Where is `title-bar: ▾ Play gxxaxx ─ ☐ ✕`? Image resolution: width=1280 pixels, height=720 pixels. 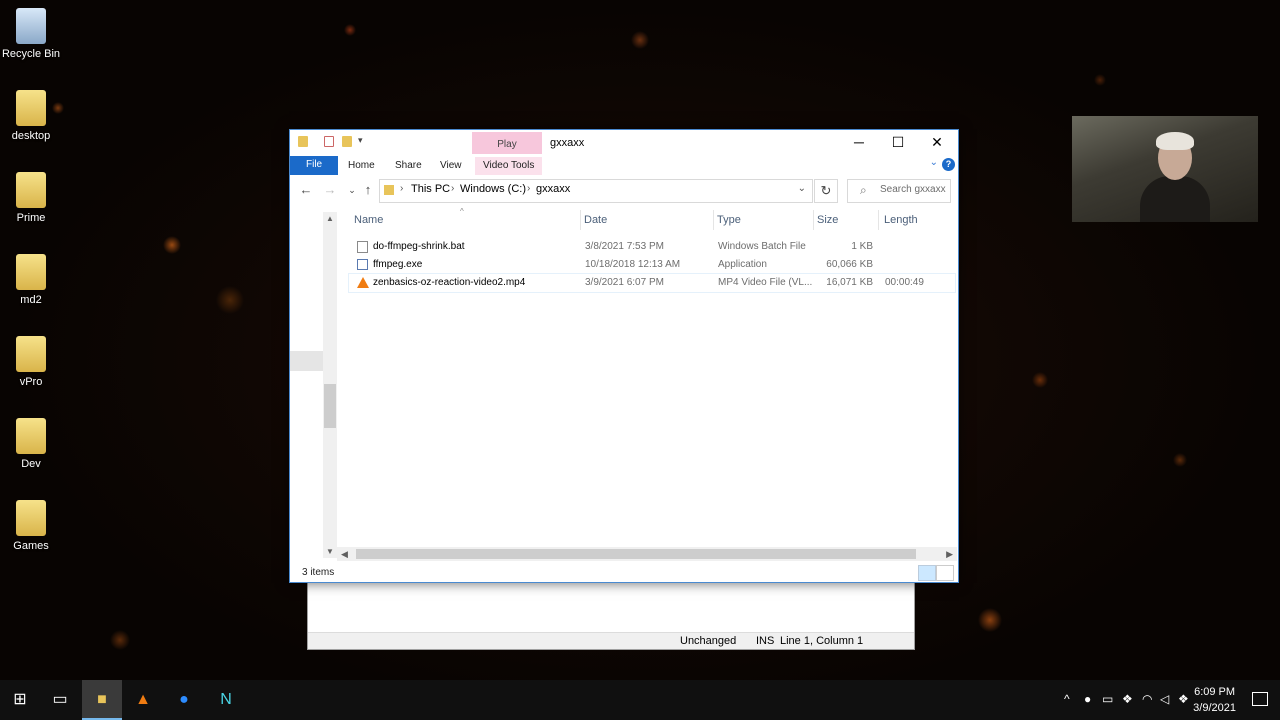 title-bar: ▾ Play gxxaxx ─ ☐ ✕ is located at coordinates (624, 142).